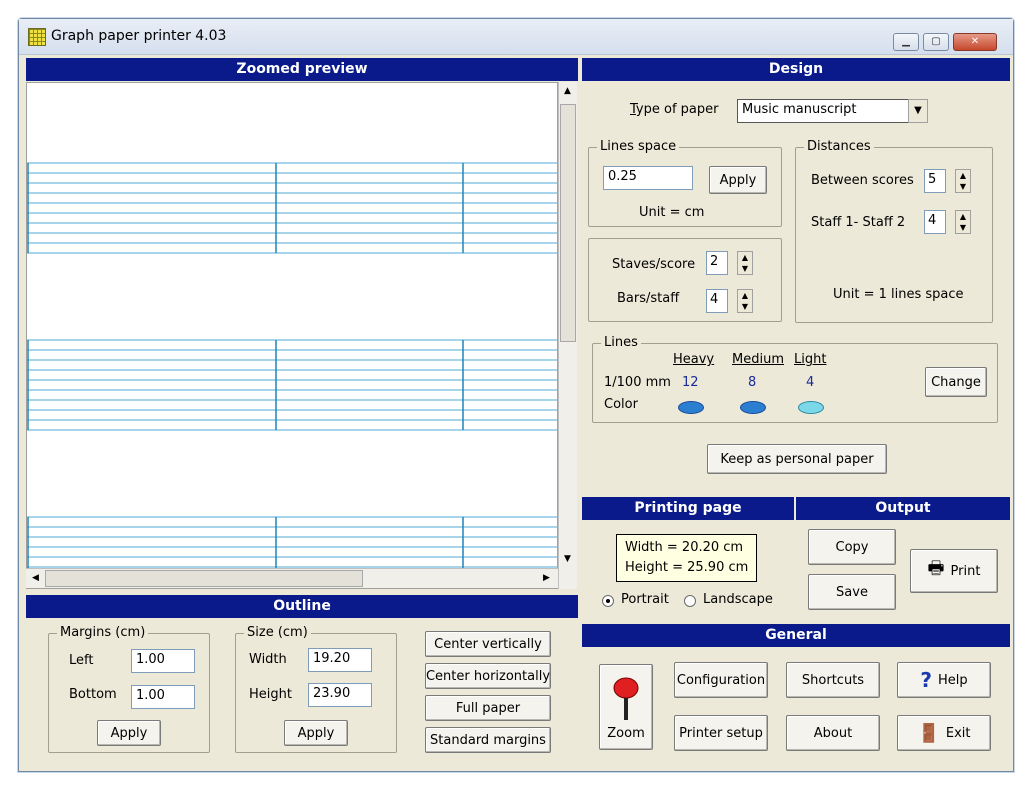  What do you see at coordinates (965, 571) in the screenshot?
I see `print-label: Print` at bounding box center [965, 571].